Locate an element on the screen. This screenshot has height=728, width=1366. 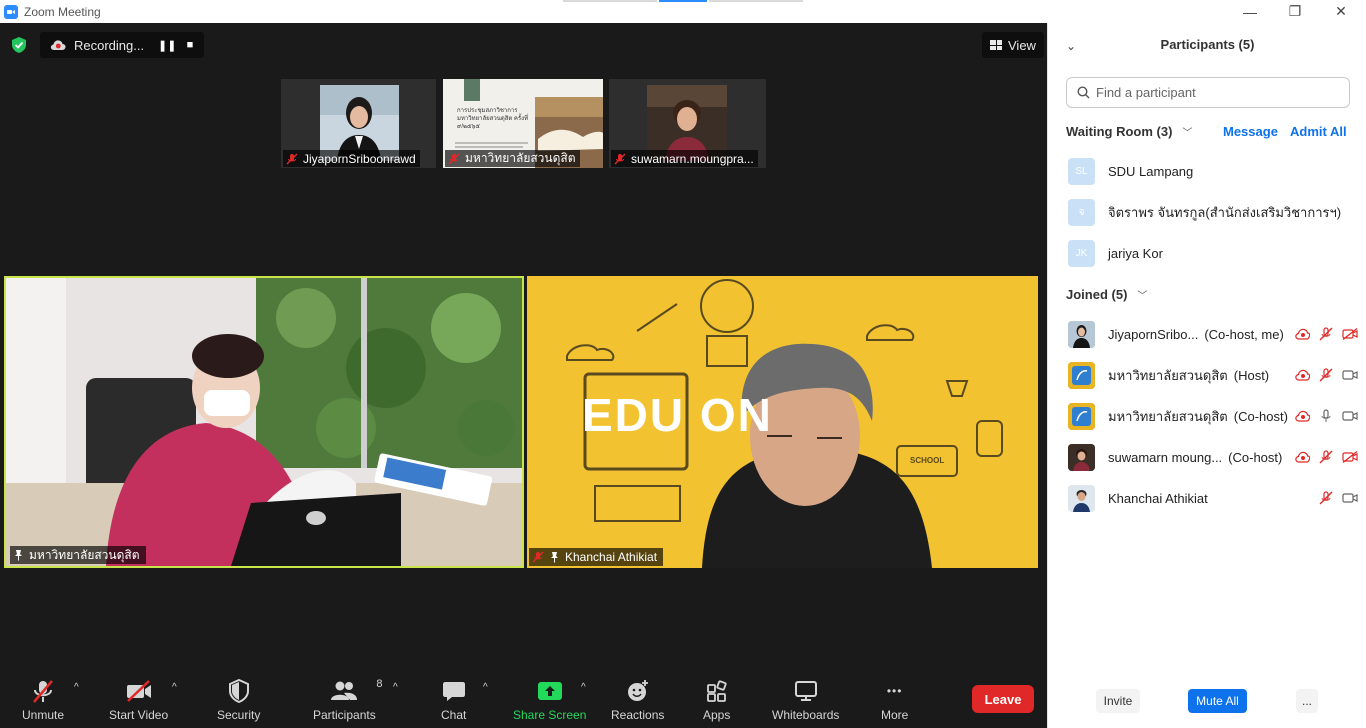
start-video-label: Start Video is located at coordinates (139, 715).